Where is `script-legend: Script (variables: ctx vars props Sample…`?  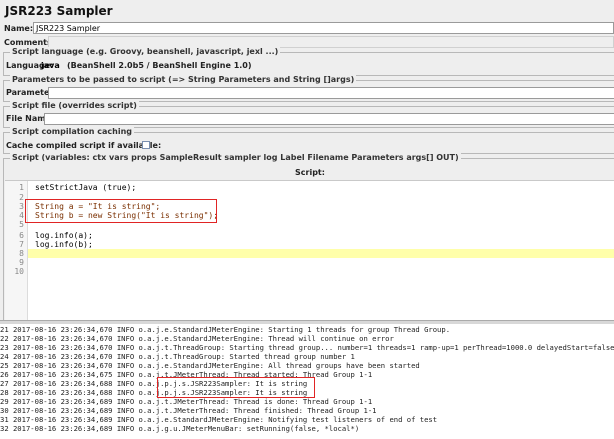 script-legend: Script (variables: ctx vars props Sample… is located at coordinates (235, 157).